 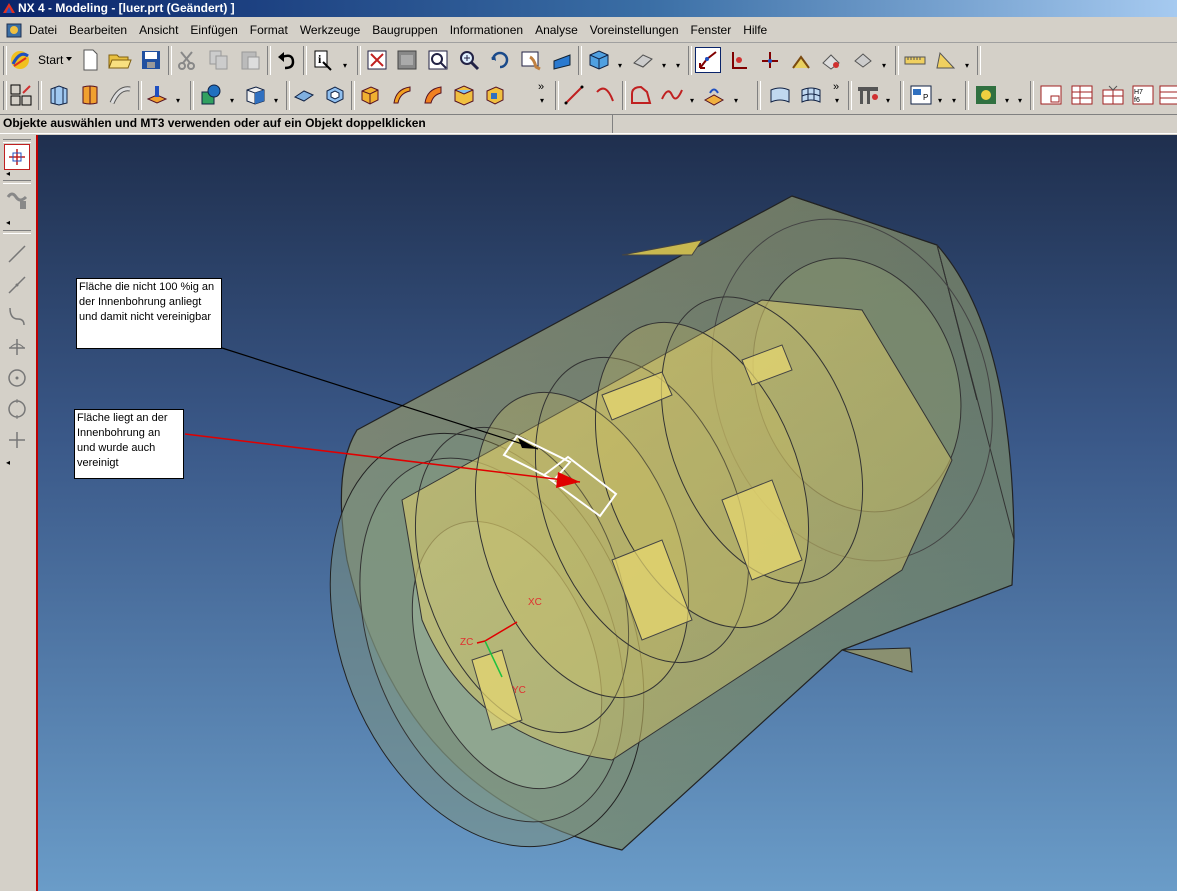 I want to click on face-blend-button, so click(x=402, y=95).